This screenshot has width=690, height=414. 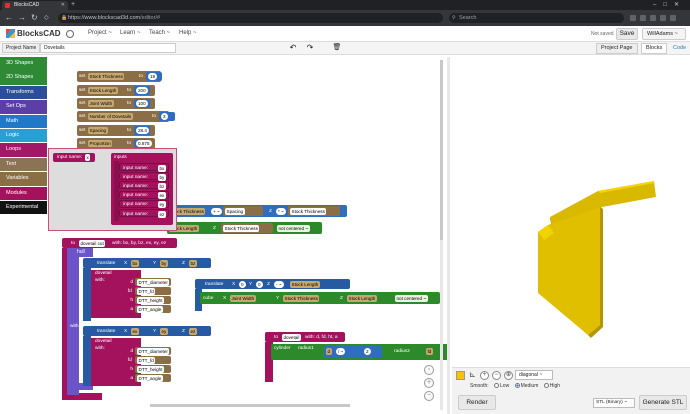 I want to click on undo-icon: ↶, so click(x=293, y=48).